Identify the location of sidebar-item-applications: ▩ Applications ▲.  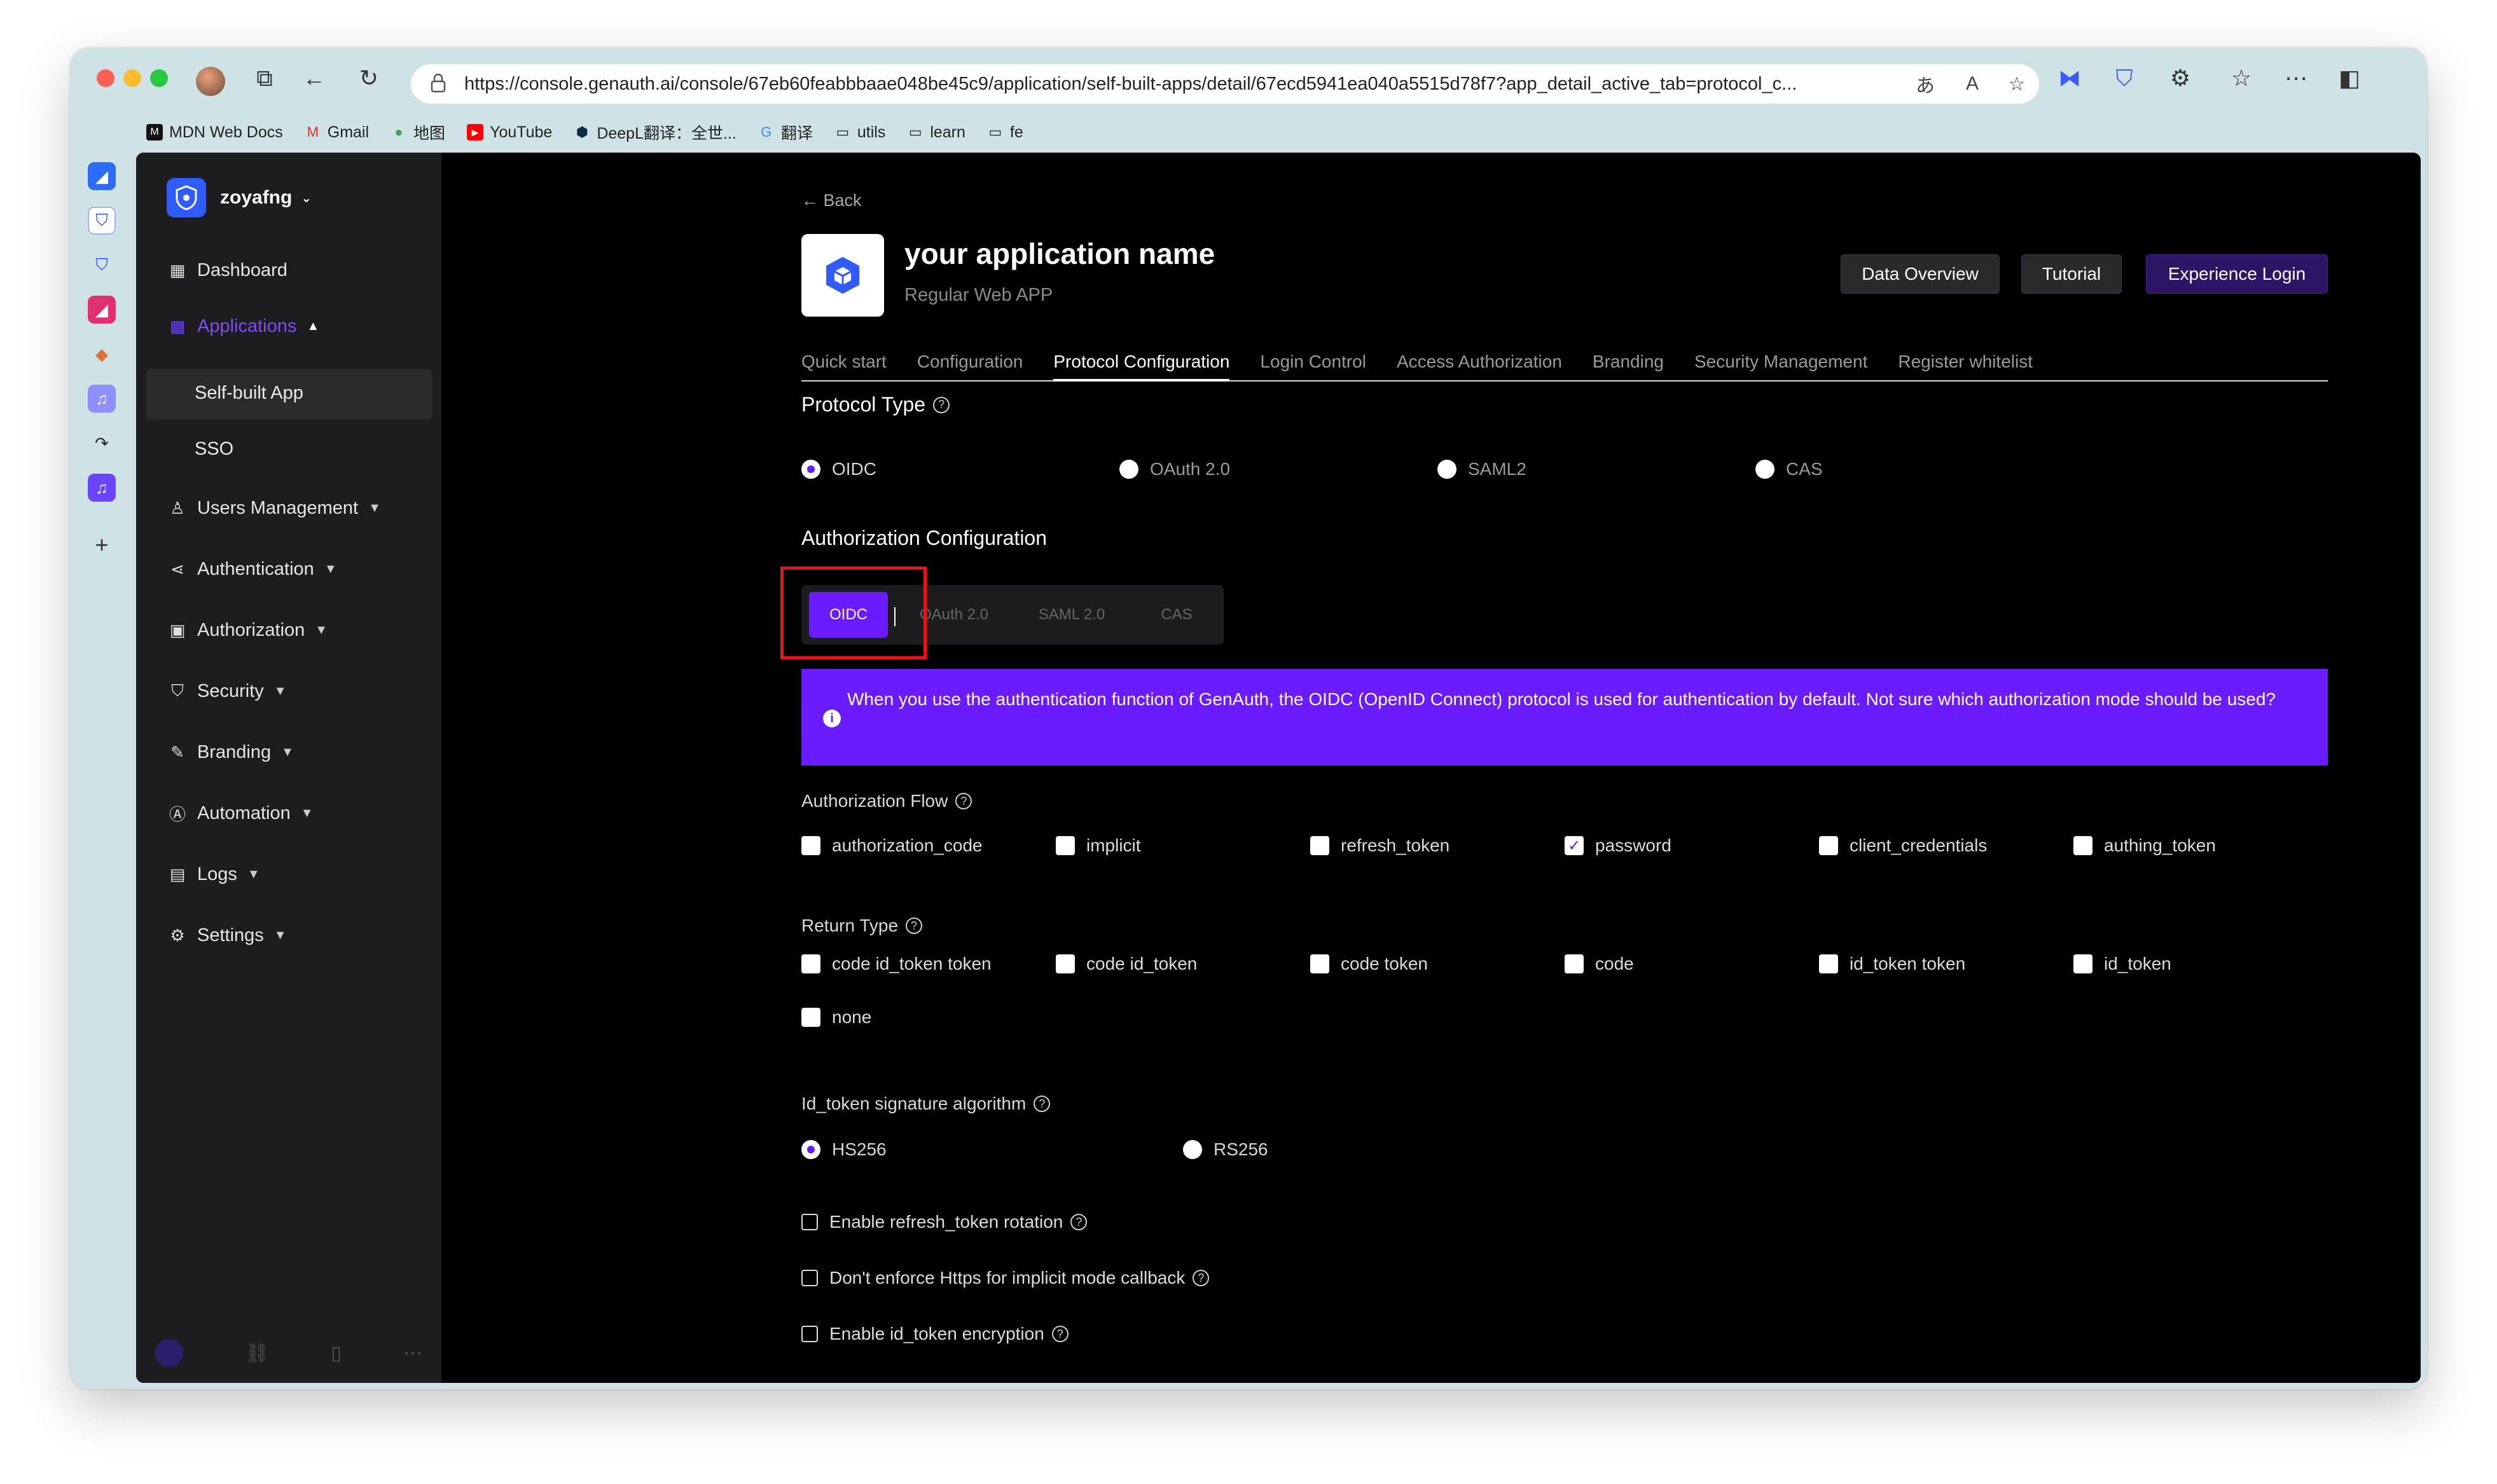
(243, 326).